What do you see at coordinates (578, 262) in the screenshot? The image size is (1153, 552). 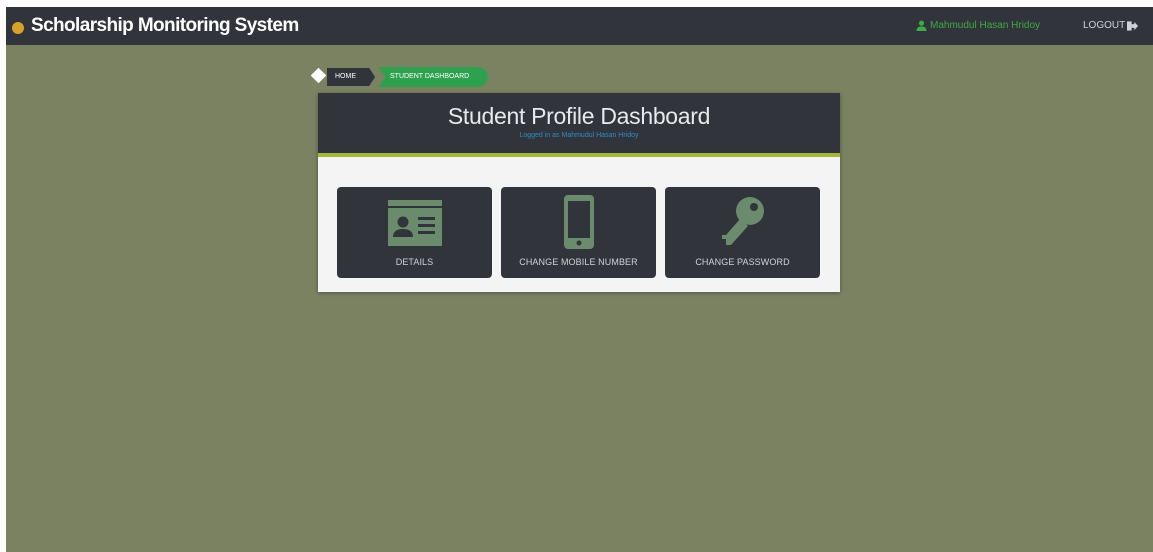 I see `change-mobile-number-label: CHANGE MOBILE NUMBER` at bounding box center [578, 262].